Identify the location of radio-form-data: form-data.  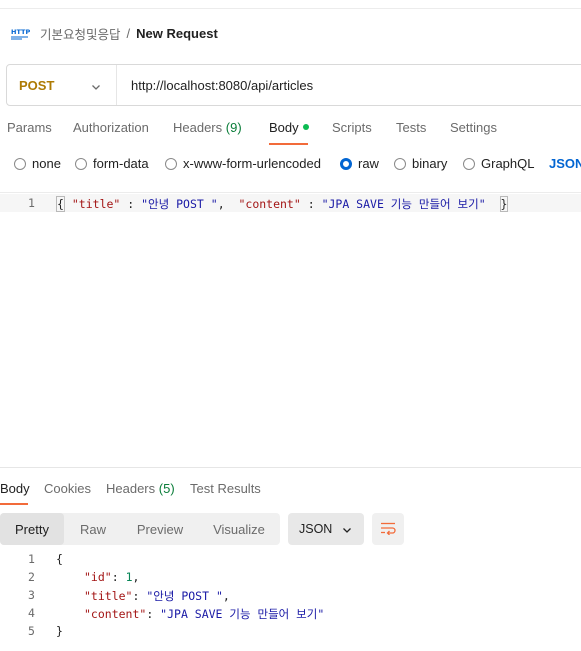
(112, 163).